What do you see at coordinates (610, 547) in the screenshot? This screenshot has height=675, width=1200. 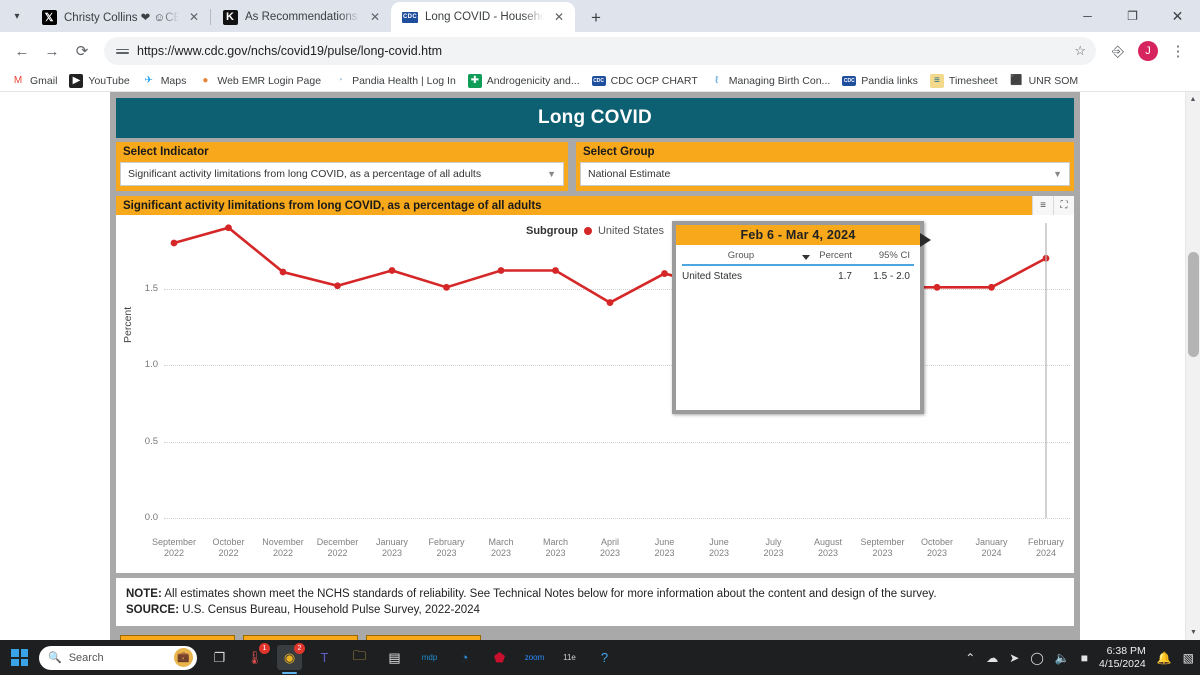 I see `x-axis-tick: April 2023` at bounding box center [610, 547].